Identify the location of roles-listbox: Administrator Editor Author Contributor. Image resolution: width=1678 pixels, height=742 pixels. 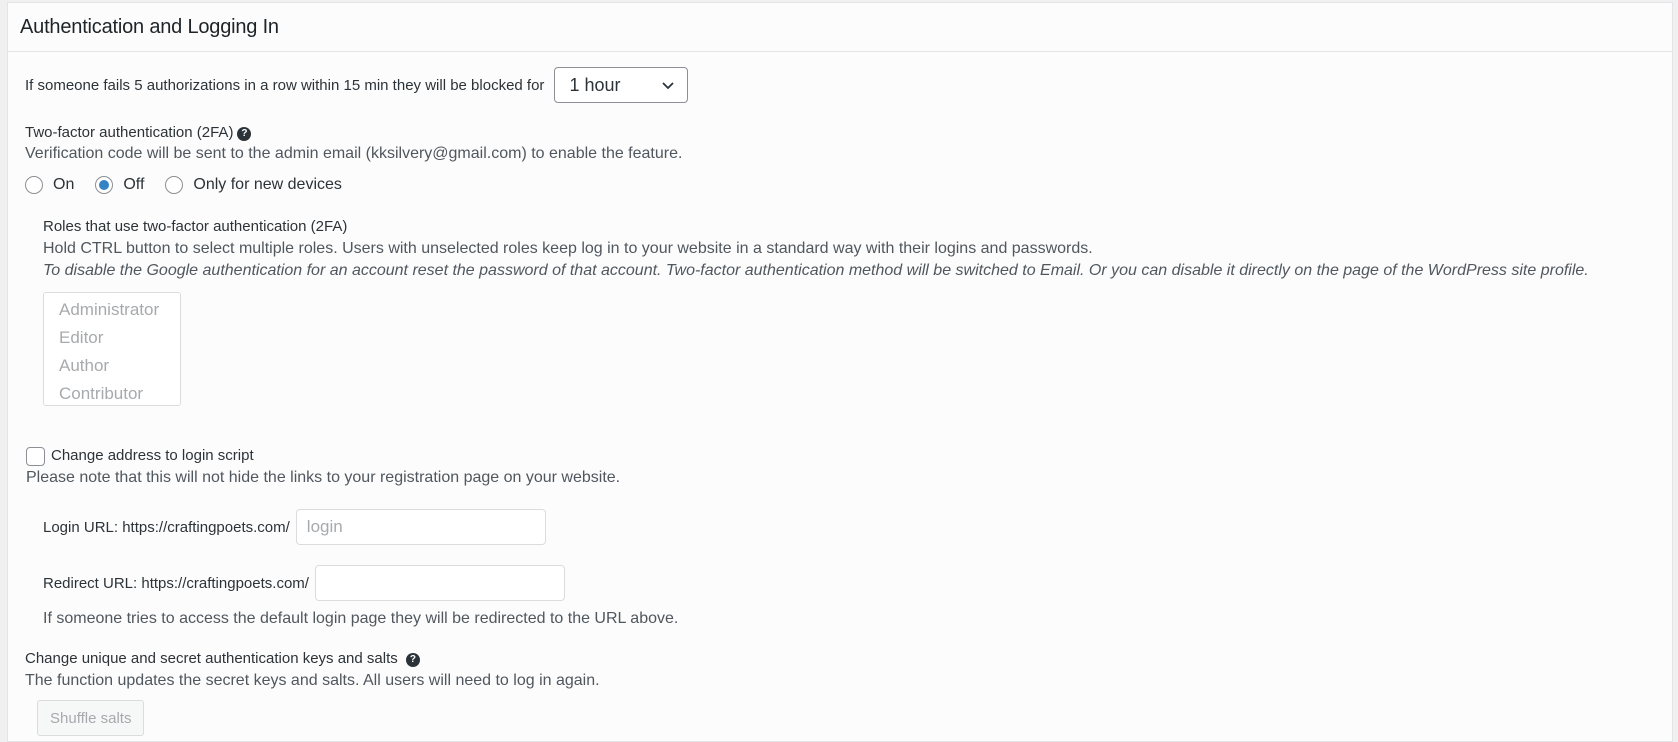
(112, 349).